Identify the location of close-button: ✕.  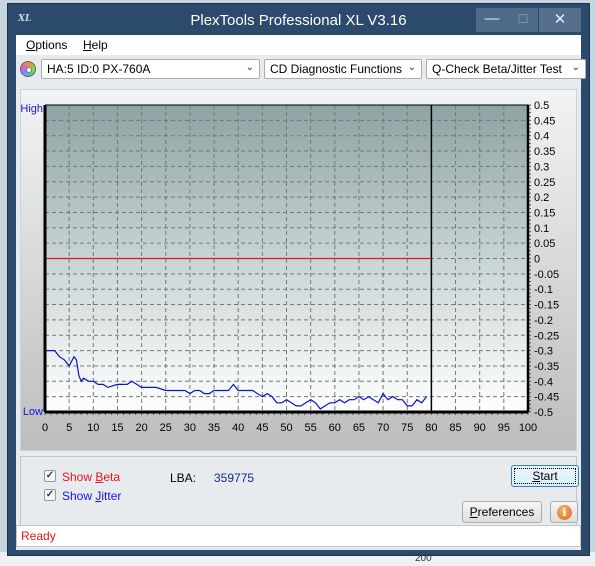
(560, 20).